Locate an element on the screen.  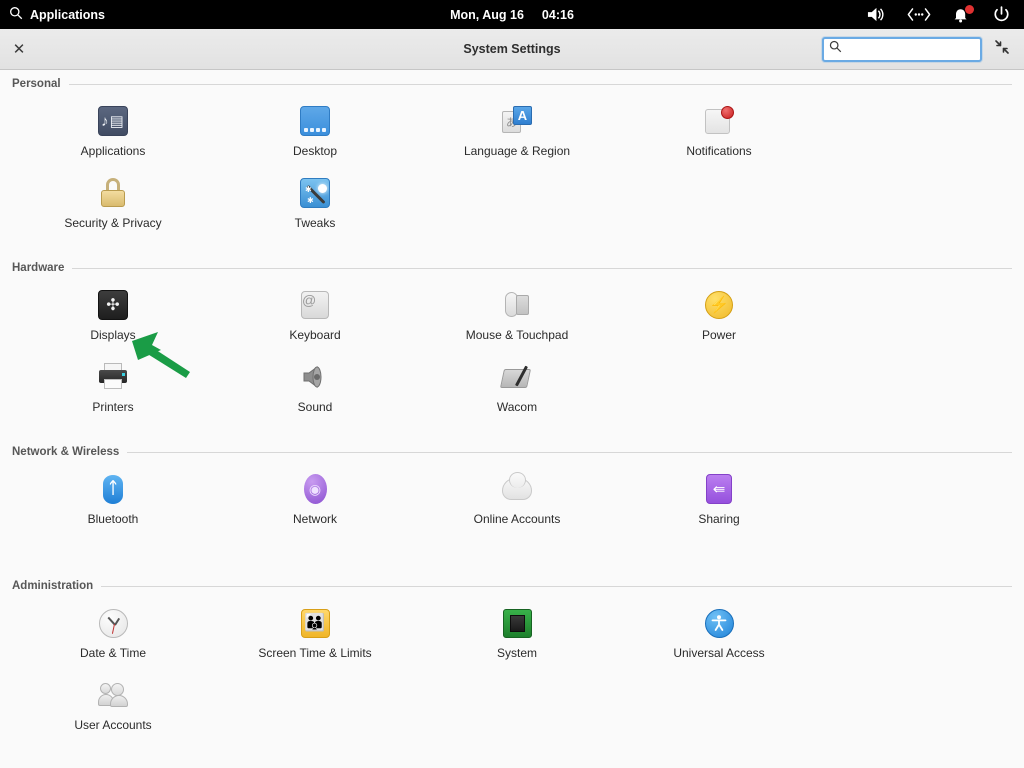
tile-label: Printers is located at coordinates (113, 407).